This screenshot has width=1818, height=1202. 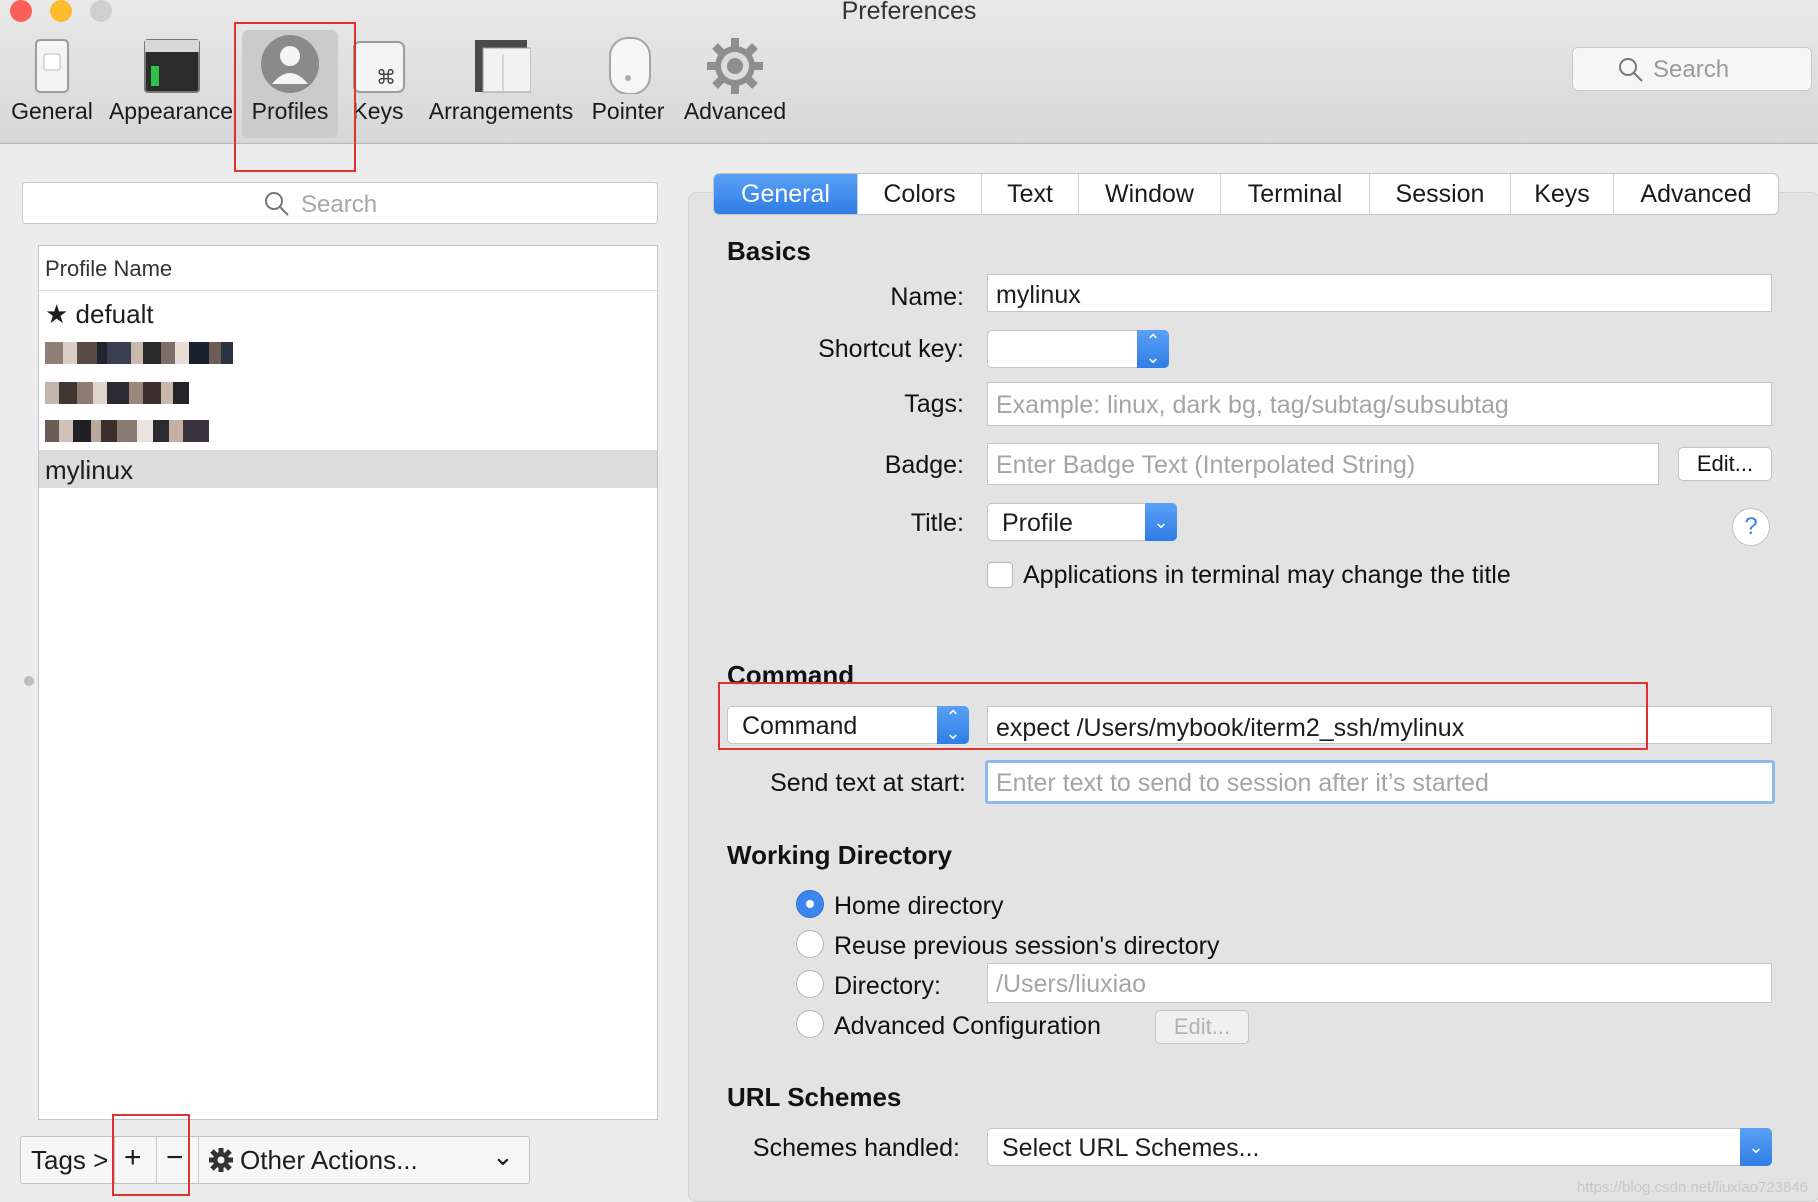 I want to click on toolbar-appearance: Appearance, so click(x=171, y=79).